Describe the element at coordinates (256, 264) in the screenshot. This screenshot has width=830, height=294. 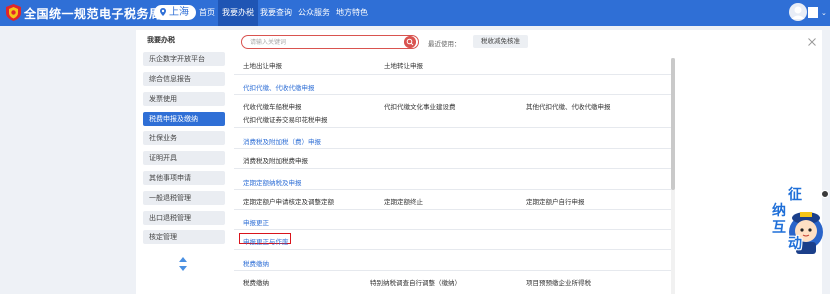
I see `section-title-payment: 税费缴纳` at that location.